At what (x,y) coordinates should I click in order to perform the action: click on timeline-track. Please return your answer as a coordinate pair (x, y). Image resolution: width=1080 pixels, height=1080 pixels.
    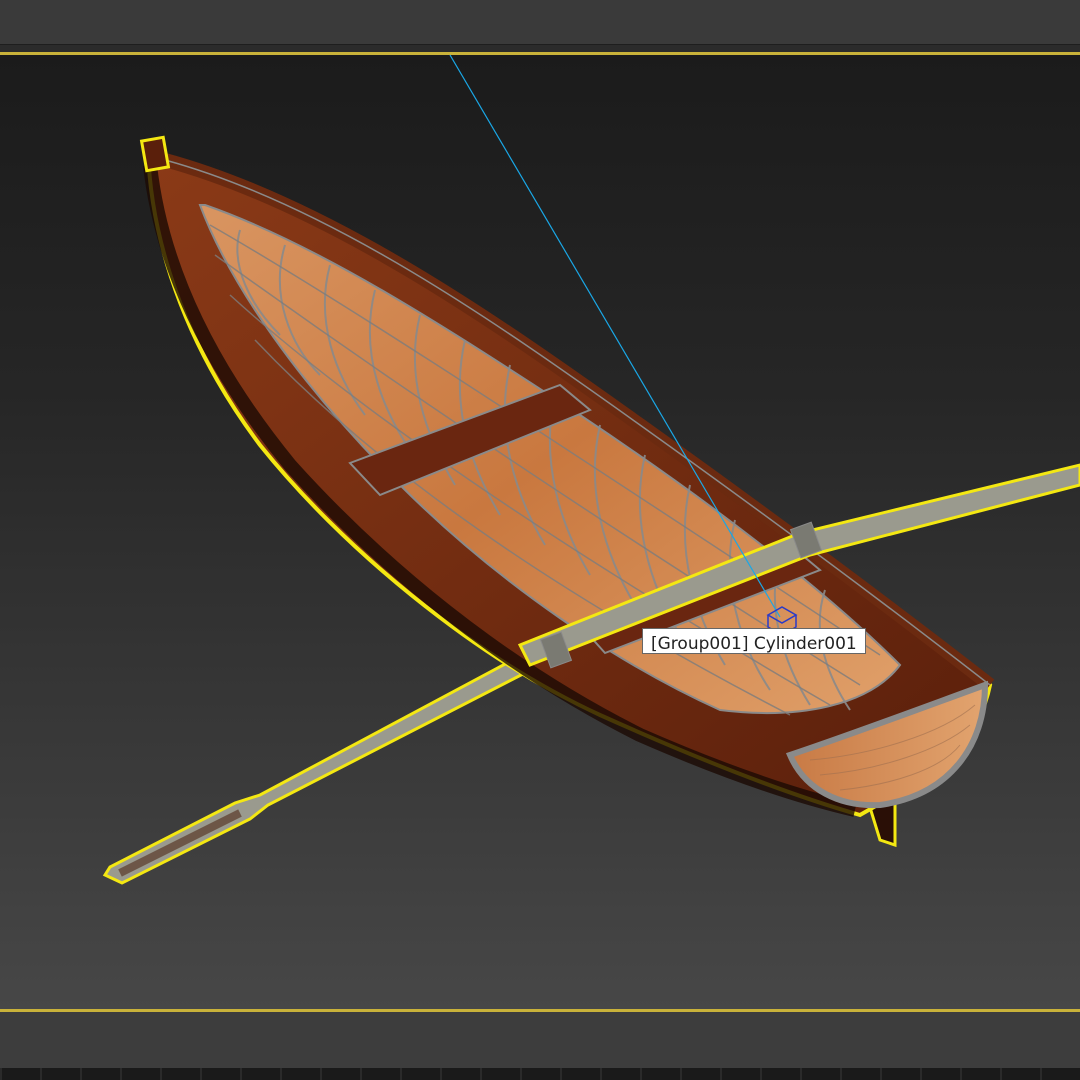
    Looking at the image, I should click on (540, 1074).